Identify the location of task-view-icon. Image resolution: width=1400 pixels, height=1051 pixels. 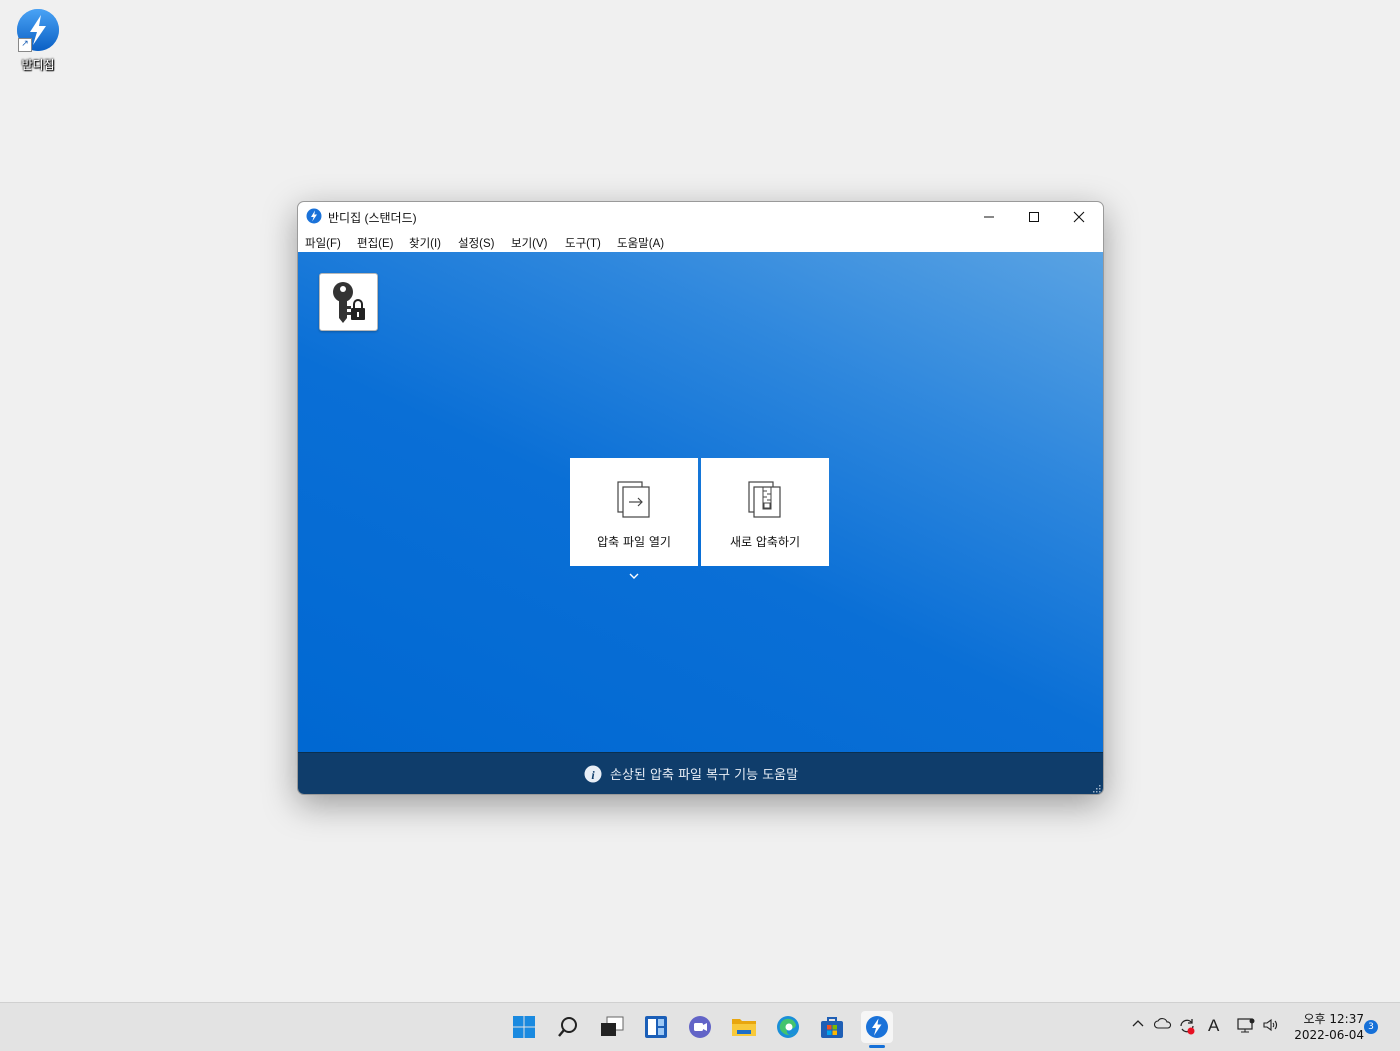
(612, 1026).